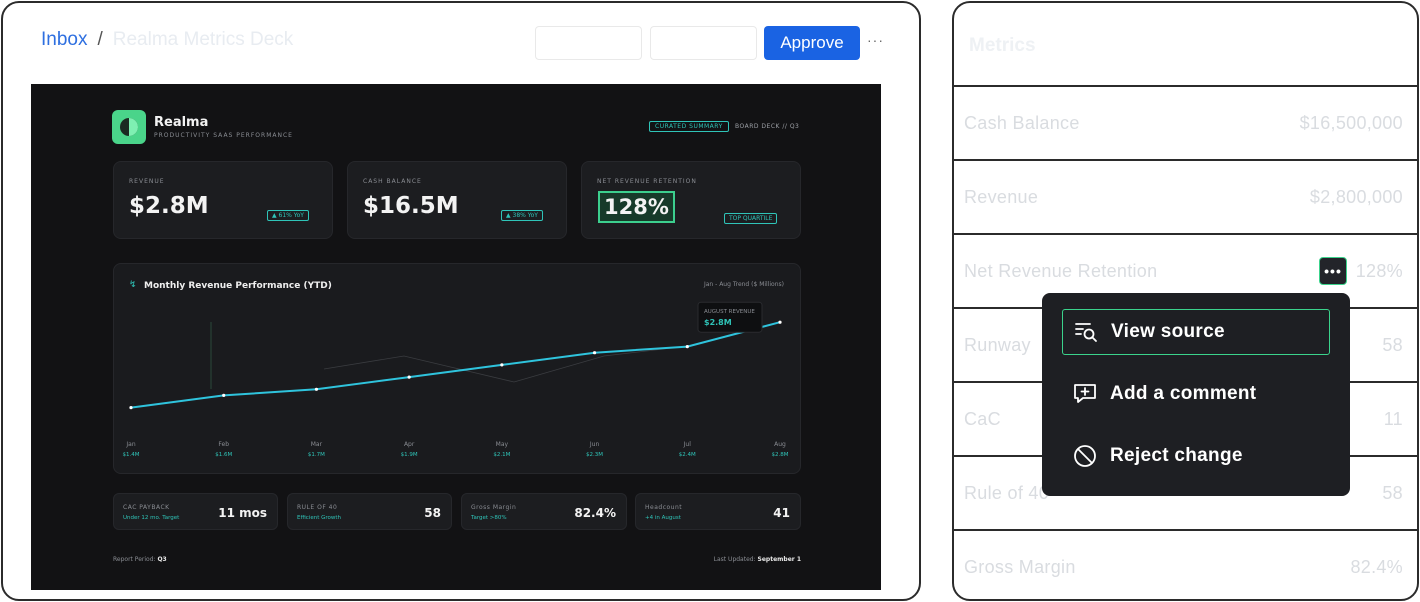  Describe the element at coordinates (223, 135) in the screenshot. I see `deck-subtitle: PRODUCTIVITY SAAS PERFORMANCE` at that location.